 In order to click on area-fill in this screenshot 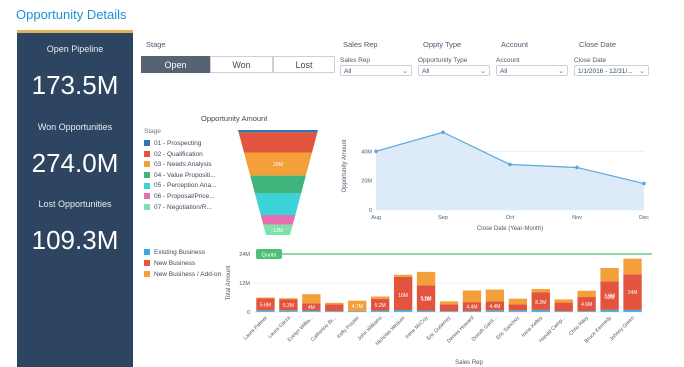, I will do `click(510, 171)`.